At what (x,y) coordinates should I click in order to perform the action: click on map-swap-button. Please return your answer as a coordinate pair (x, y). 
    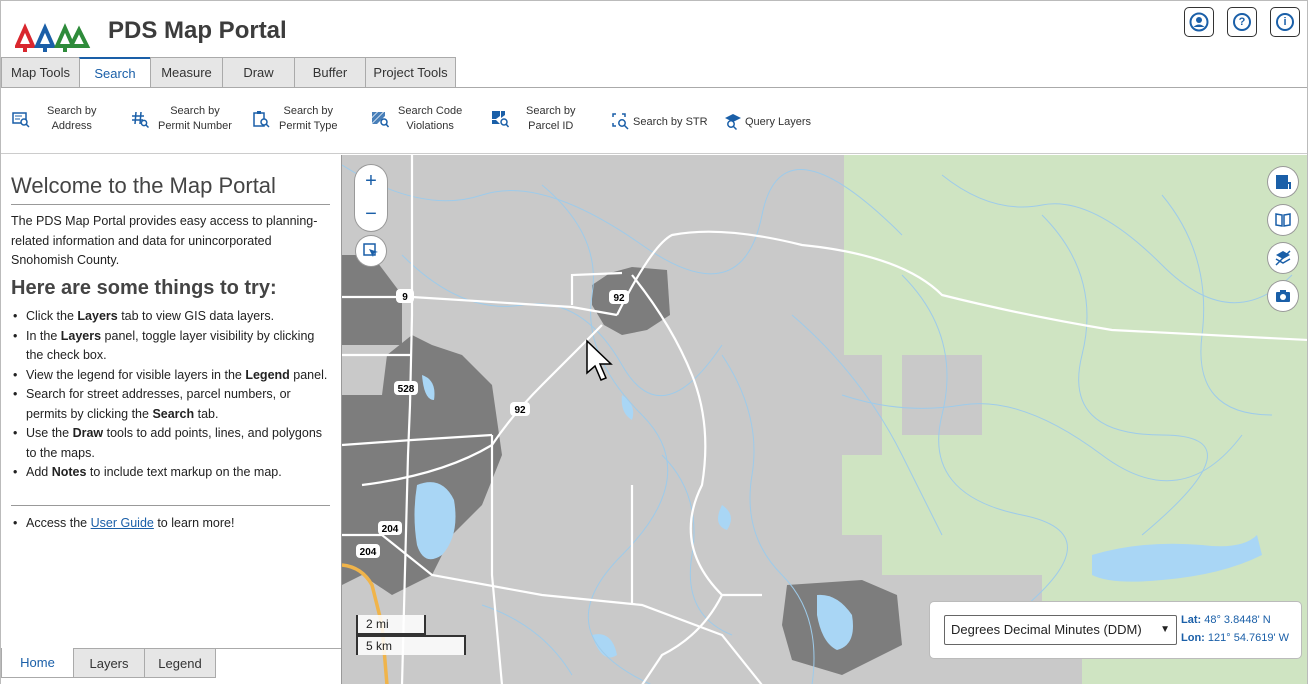
    Looking at the image, I should click on (1283, 182).